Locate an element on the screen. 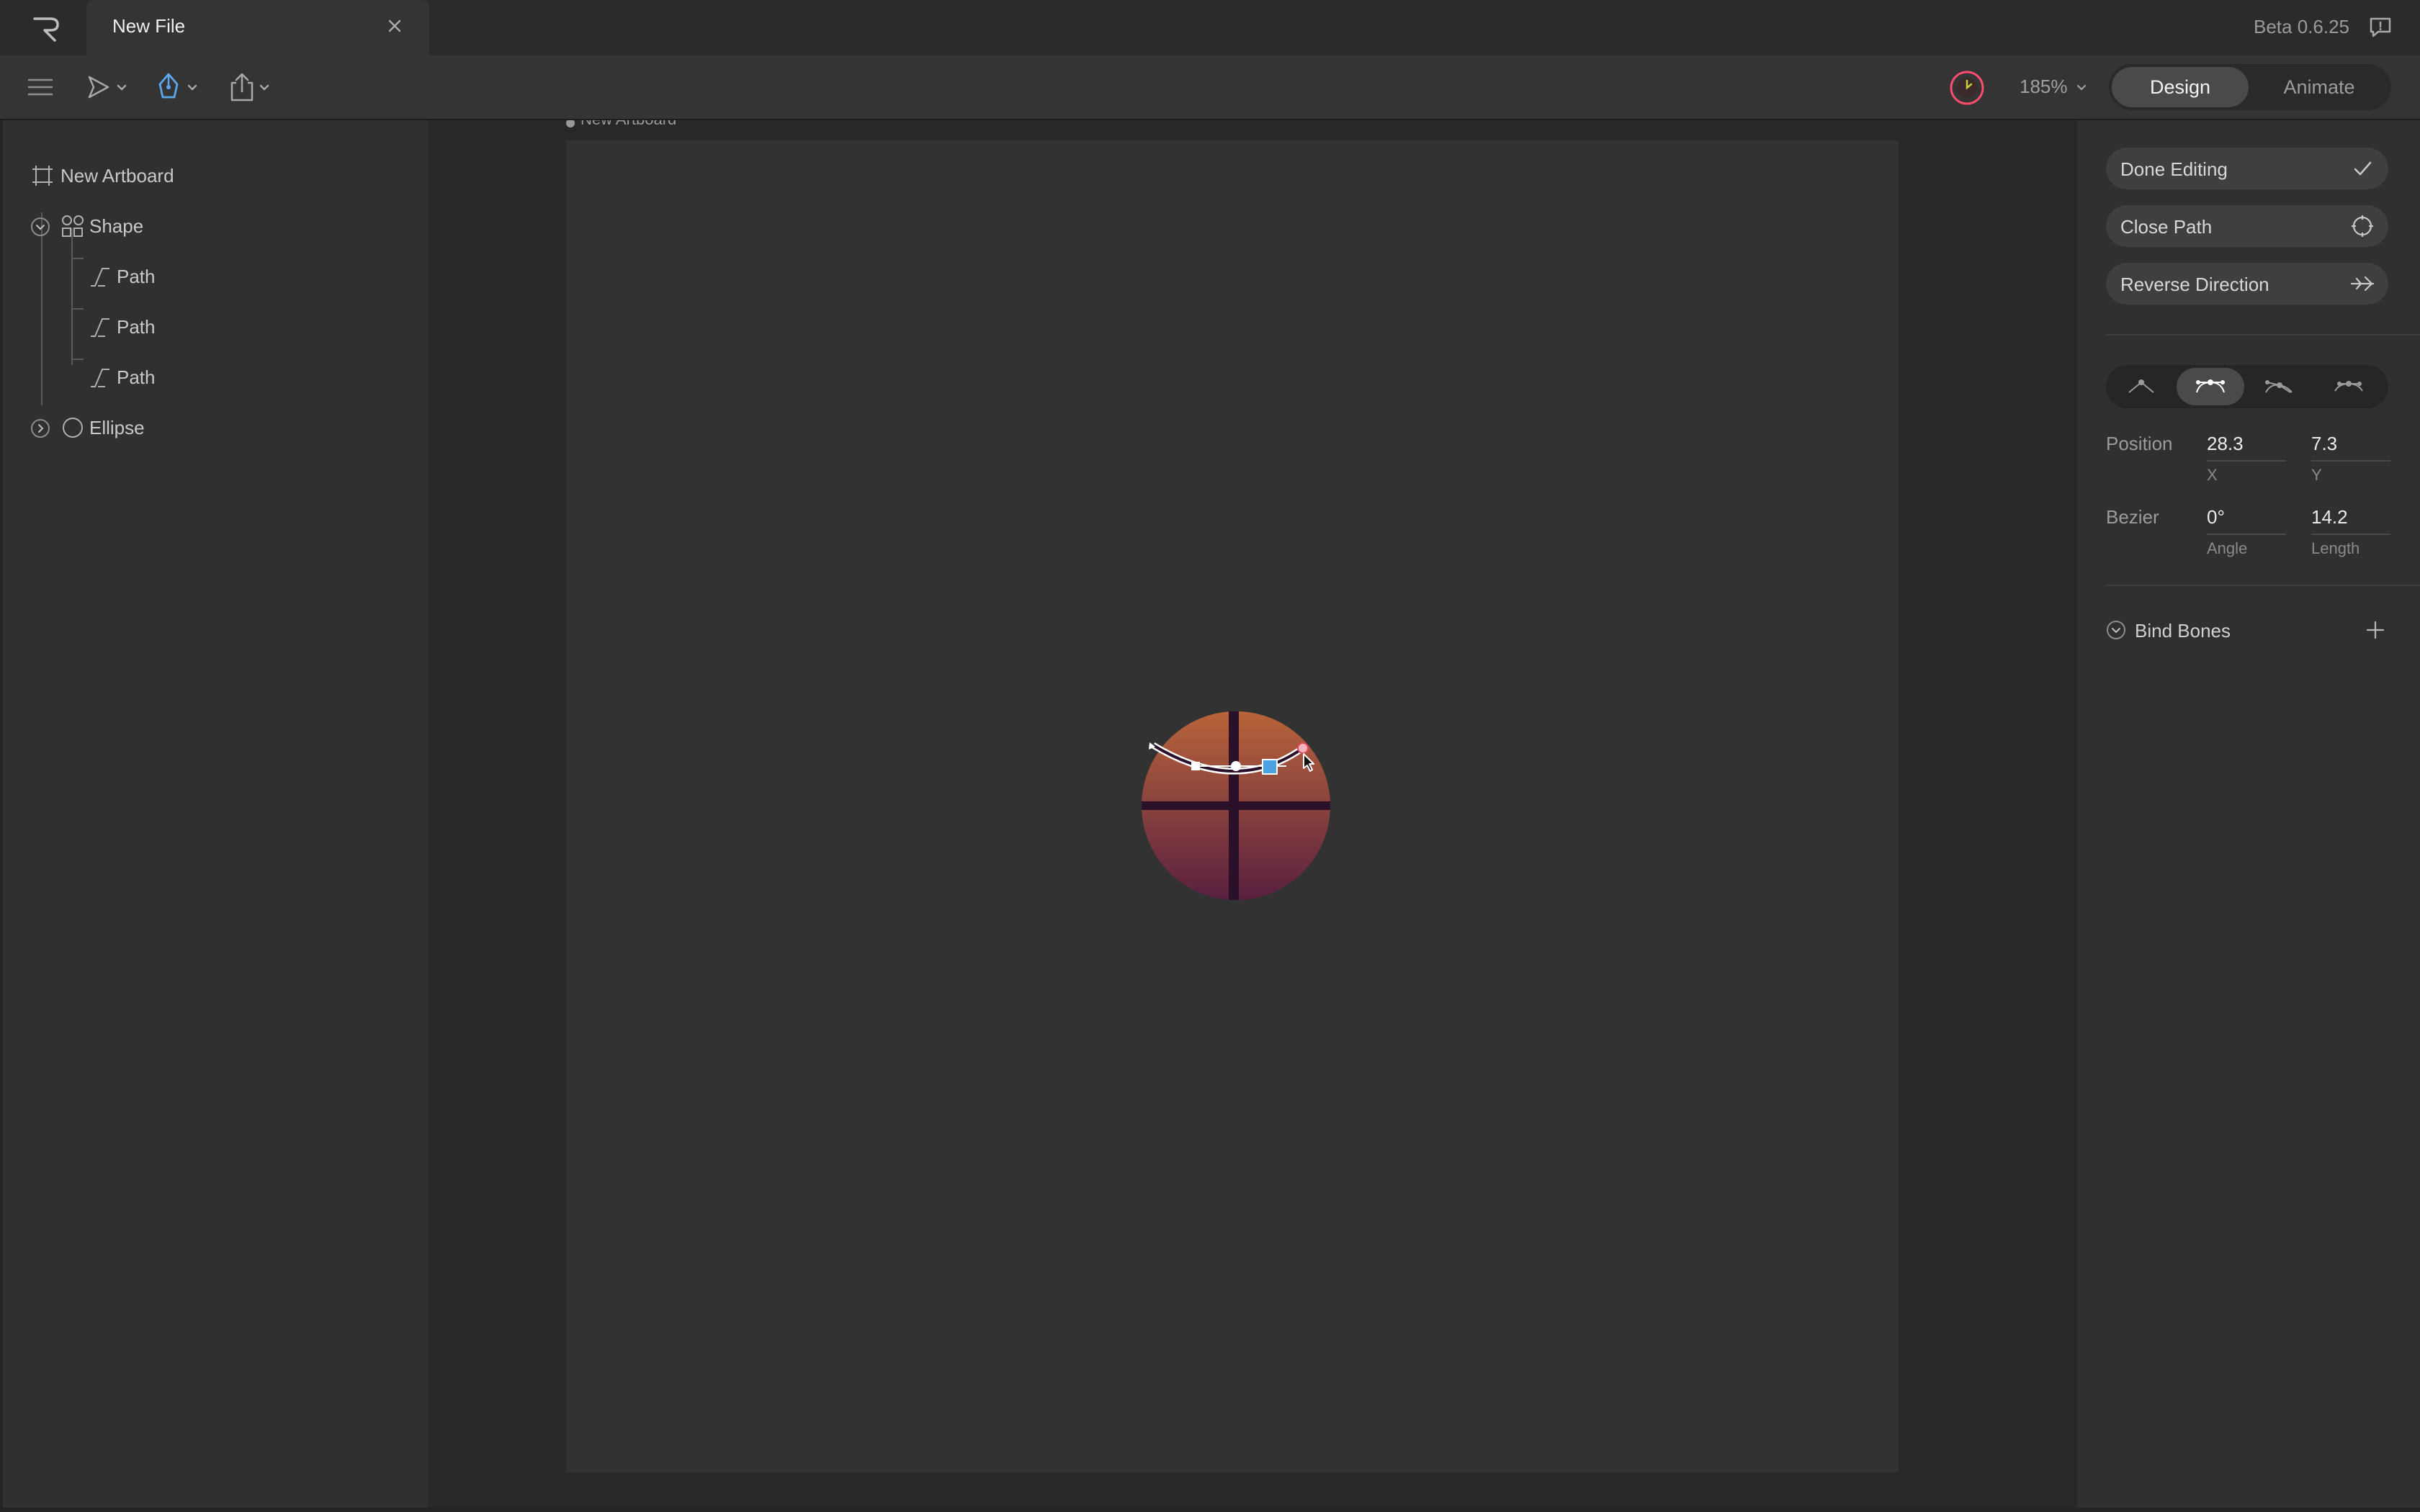 The image size is (2420, 1512). artwork is located at coordinates (1236, 805).